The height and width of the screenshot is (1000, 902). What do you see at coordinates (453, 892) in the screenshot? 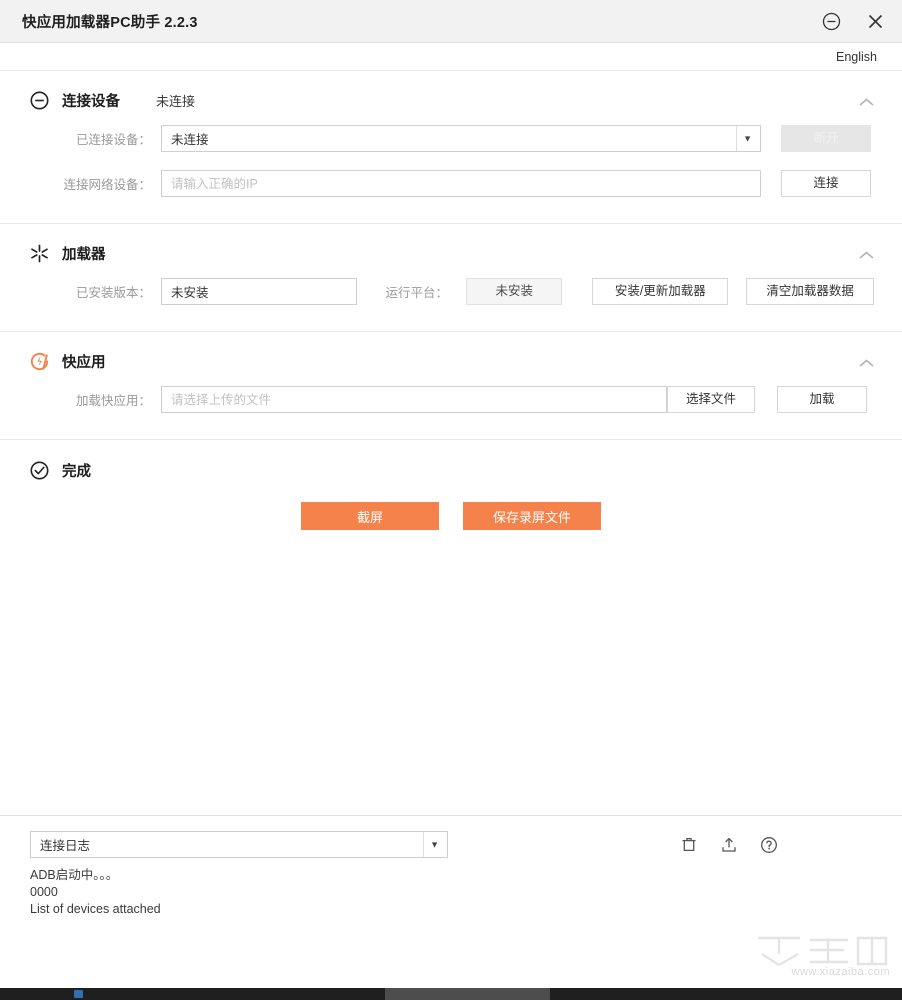
I see `log-output: ADB启动中。。。 0000 List of devices attached` at bounding box center [453, 892].